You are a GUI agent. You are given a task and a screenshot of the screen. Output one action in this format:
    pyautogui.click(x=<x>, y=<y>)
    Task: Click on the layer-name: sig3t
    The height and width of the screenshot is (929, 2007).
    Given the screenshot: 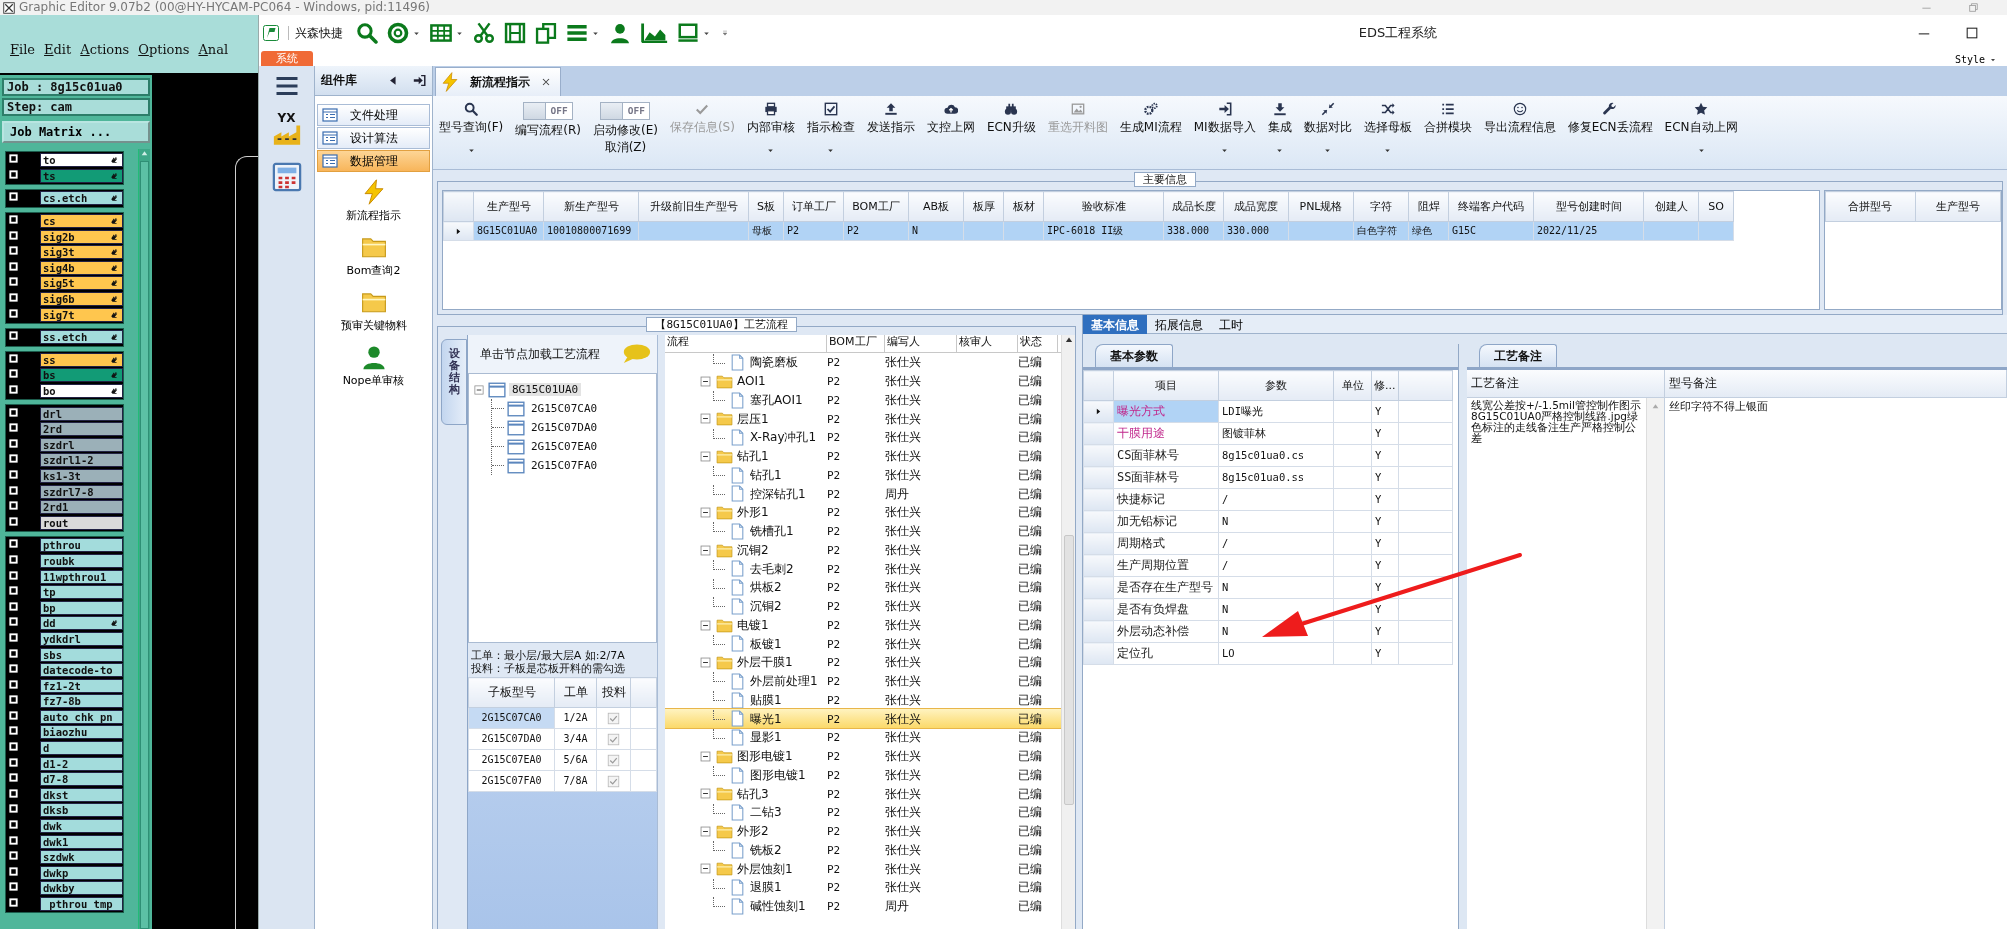 What is the action you would take?
    pyautogui.click(x=81, y=252)
    